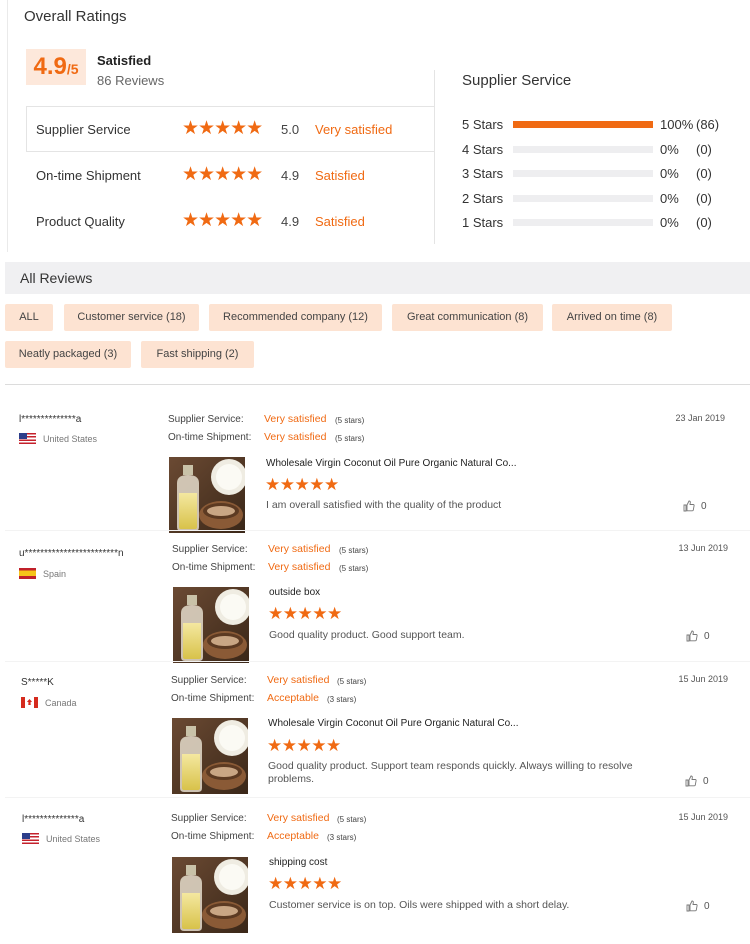  What do you see at coordinates (42, 573) in the screenshot?
I see `reviewer-country: Spain` at bounding box center [42, 573].